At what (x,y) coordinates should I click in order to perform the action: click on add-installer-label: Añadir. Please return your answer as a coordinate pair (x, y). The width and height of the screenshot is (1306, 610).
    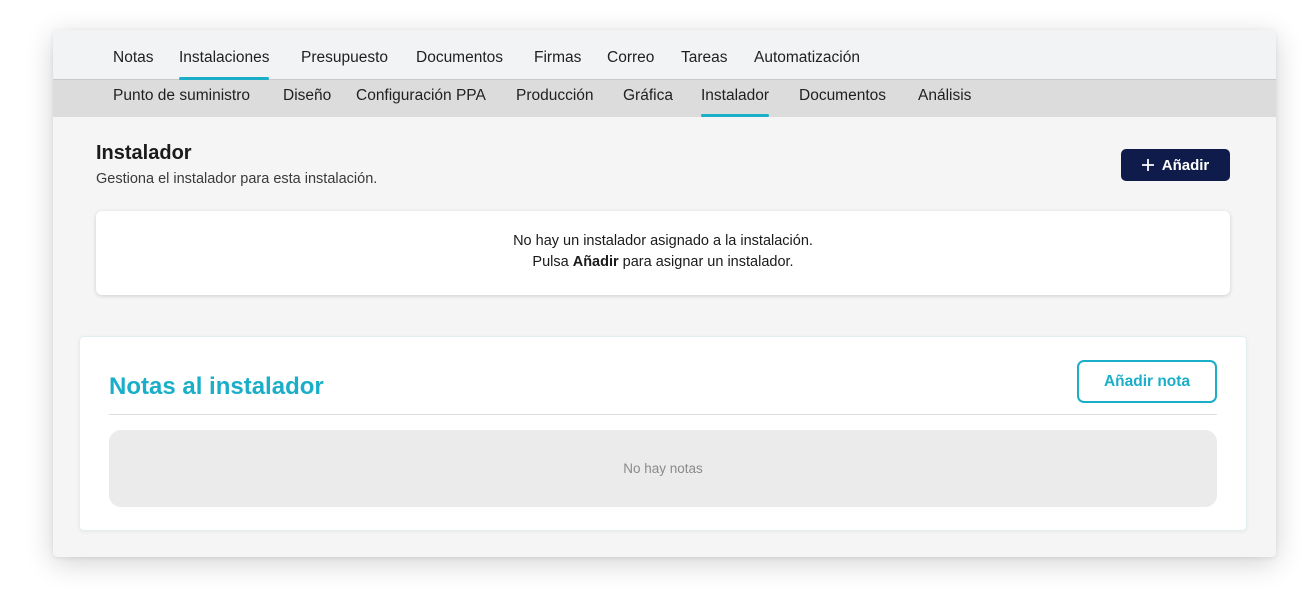
    Looking at the image, I should click on (1185, 165).